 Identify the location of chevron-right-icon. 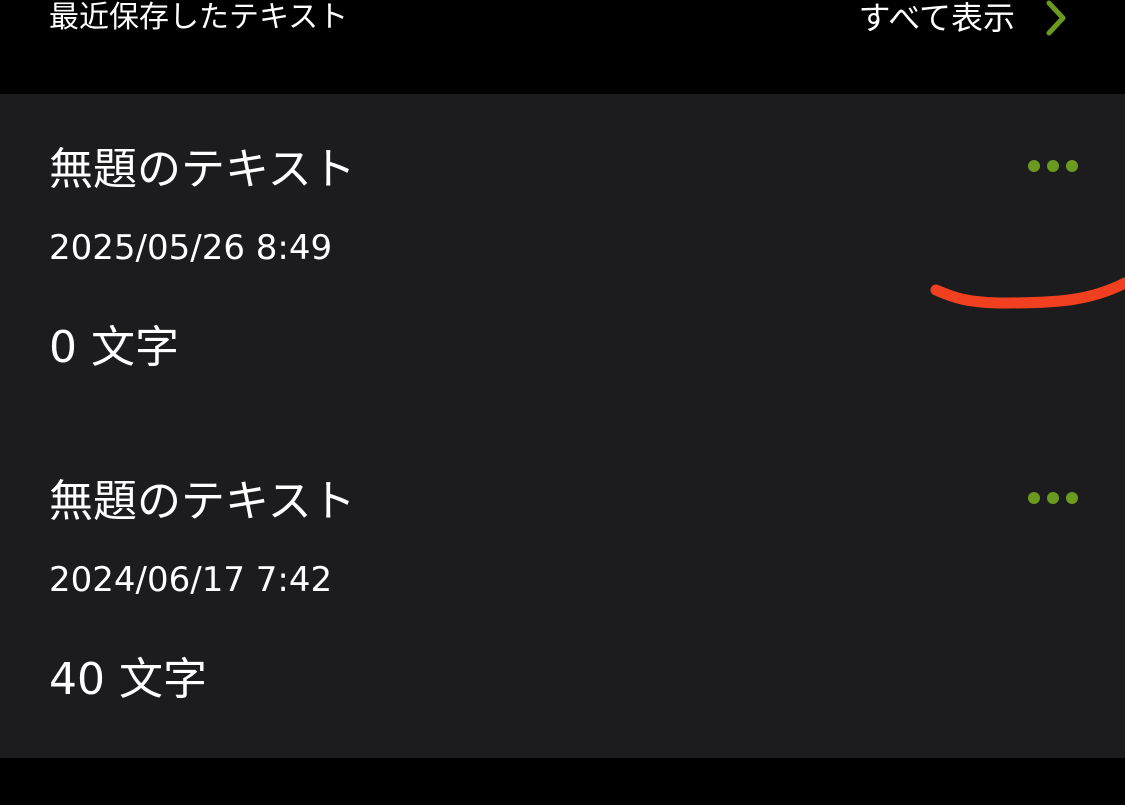
(1056, 18).